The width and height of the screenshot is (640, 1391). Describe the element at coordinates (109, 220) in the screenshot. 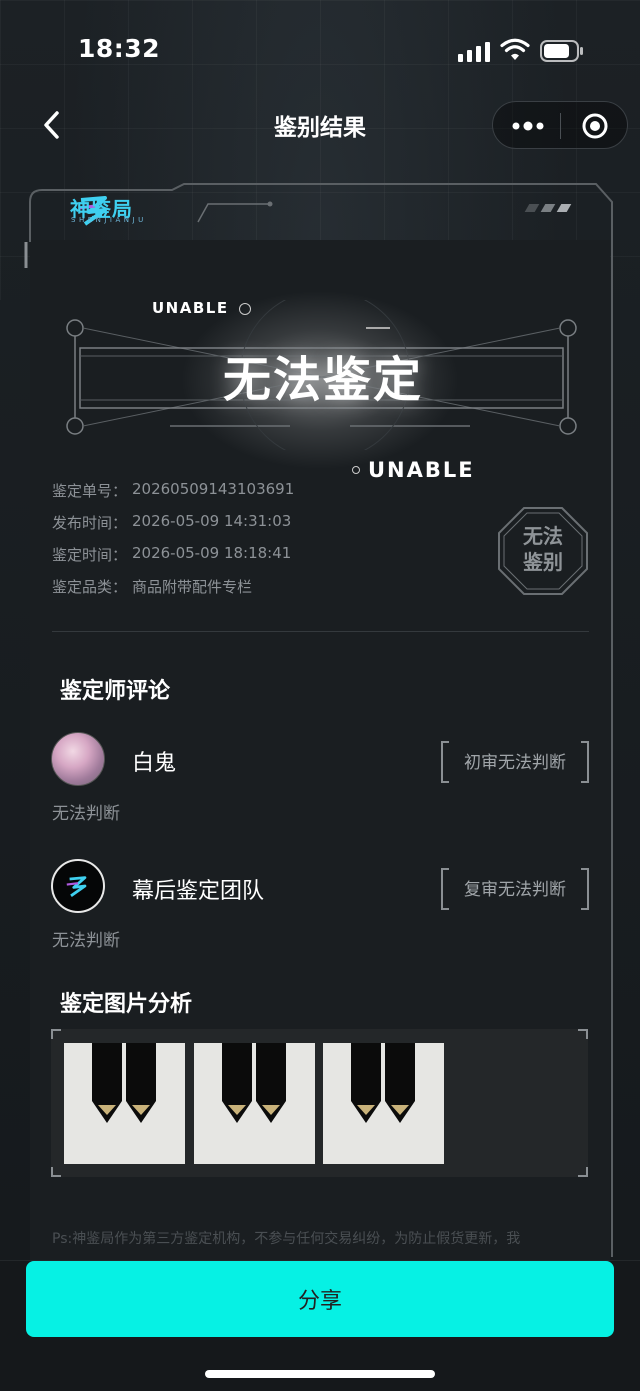

I see `brand-subtitle: SHENJIANJU` at that location.